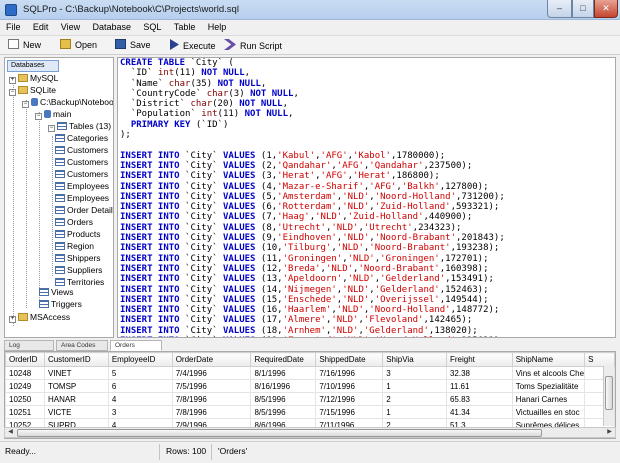 This screenshot has height=463, width=620. What do you see at coordinates (25, 386) in the screenshot?
I see `table-cell: 10249` at bounding box center [25, 386].